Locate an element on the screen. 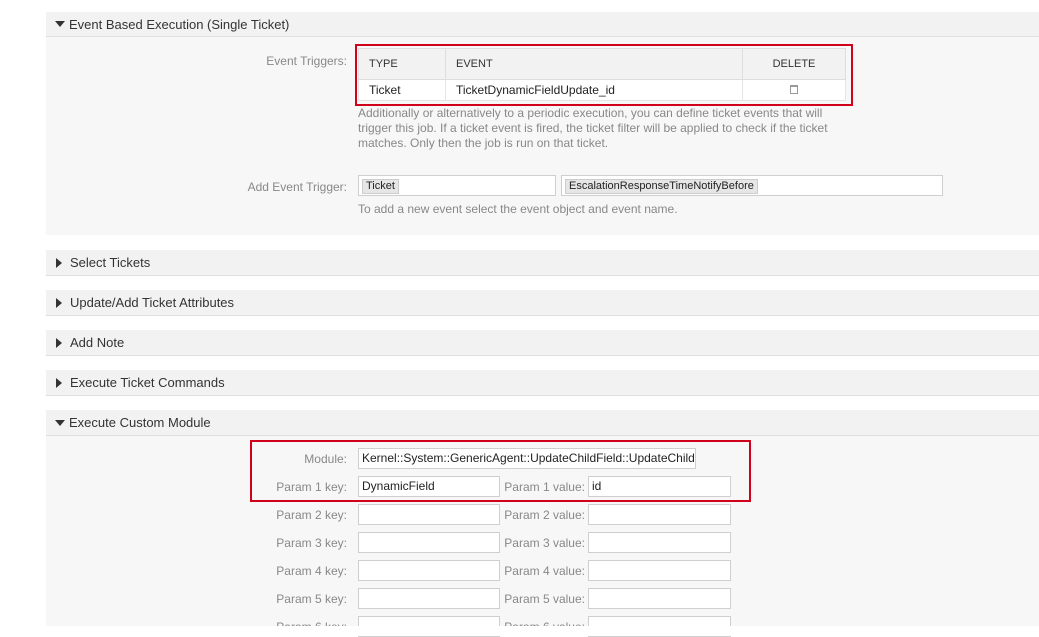  module-label: Module: is located at coordinates (325, 459).